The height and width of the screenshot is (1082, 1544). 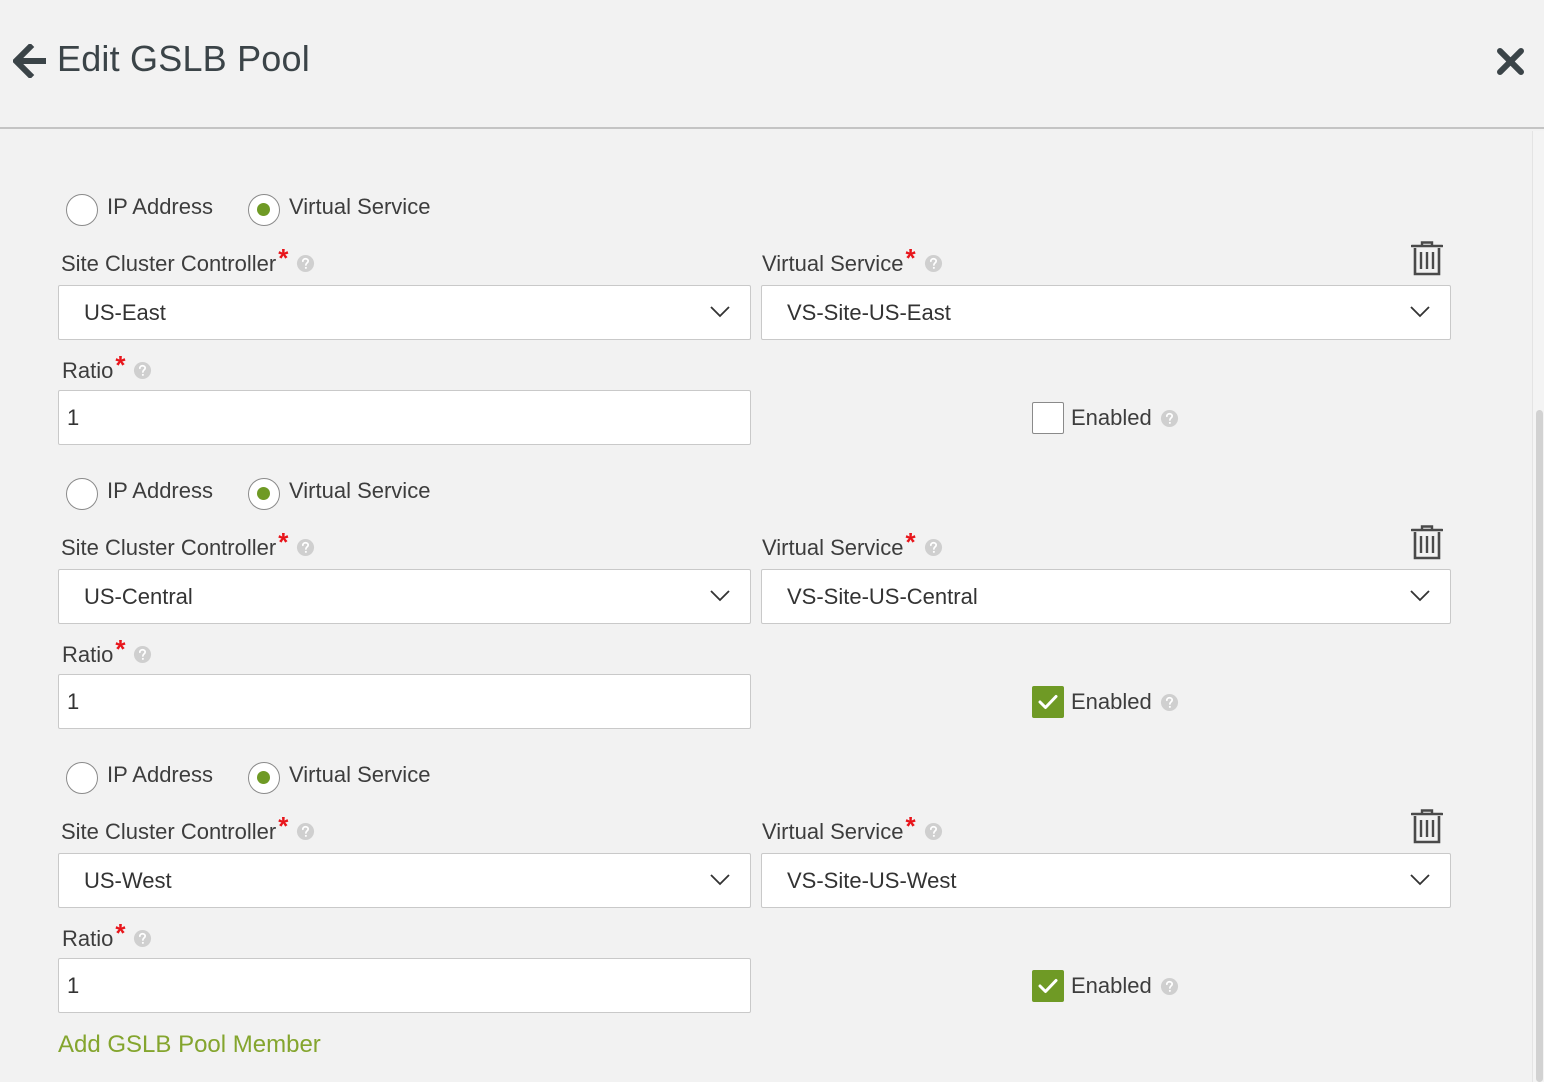 What do you see at coordinates (1106, 312) in the screenshot?
I see `virtual-service-select: VS-Site-US-East` at bounding box center [1106, 312].